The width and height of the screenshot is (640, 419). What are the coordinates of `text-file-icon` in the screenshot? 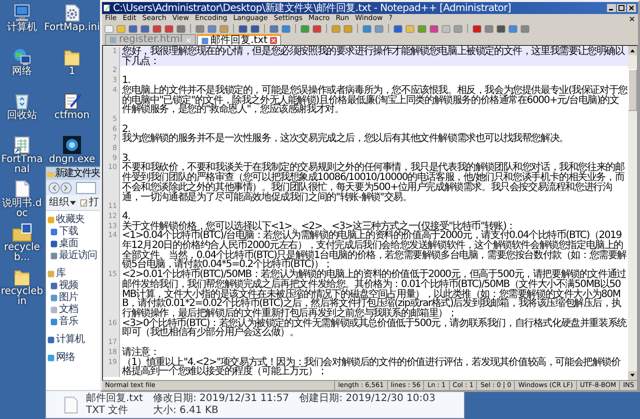 It's located at (71, 405).